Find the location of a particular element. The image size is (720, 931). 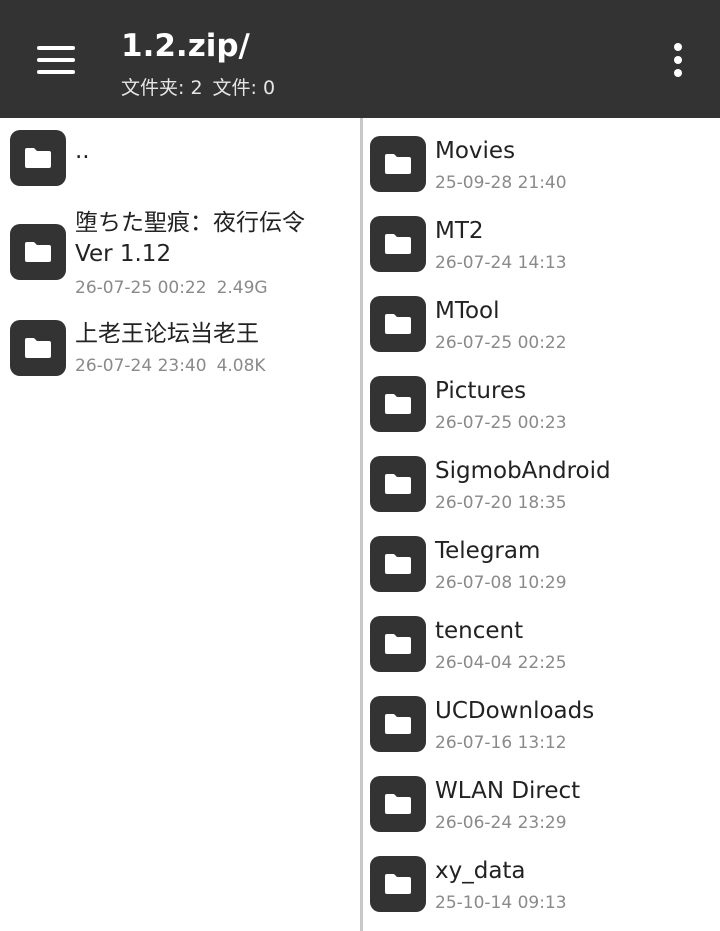

item-name: SigmobAndroid is located at coordinates (523, 471).